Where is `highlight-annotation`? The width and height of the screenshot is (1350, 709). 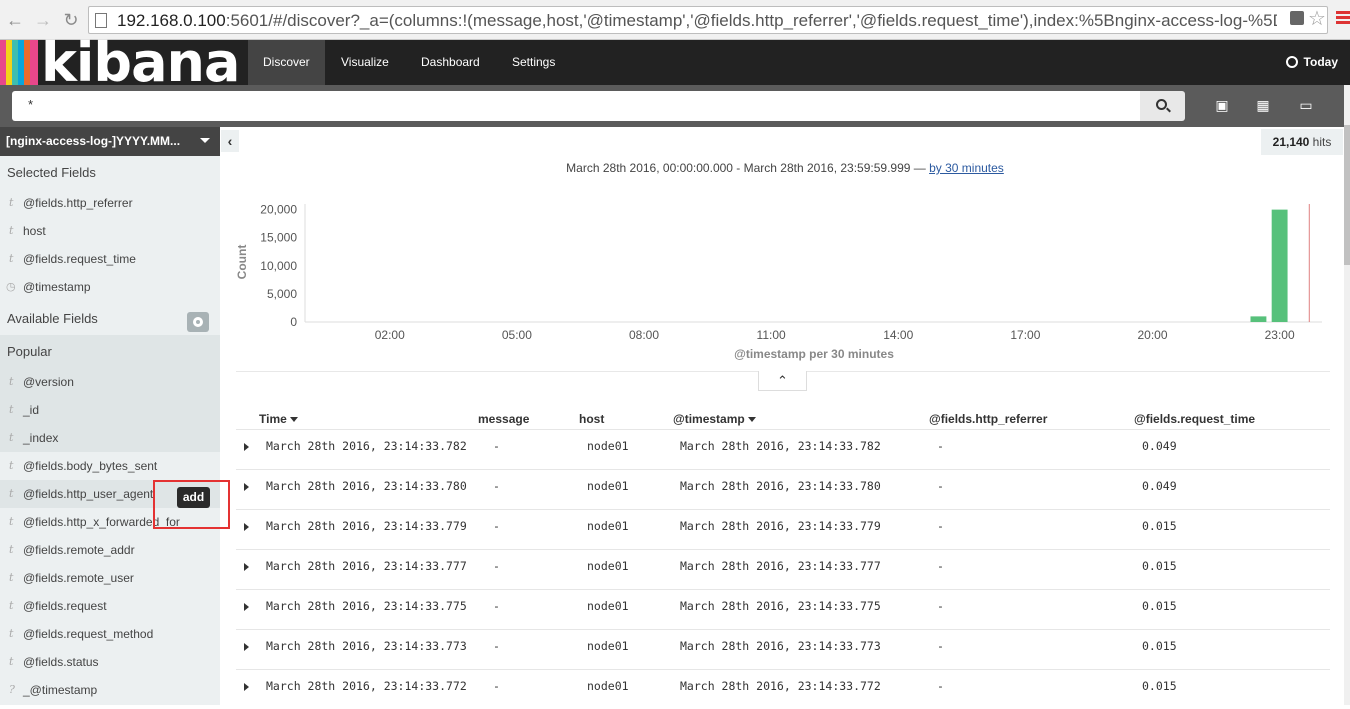
highlight-annotation is located at coordinates (191, 504).